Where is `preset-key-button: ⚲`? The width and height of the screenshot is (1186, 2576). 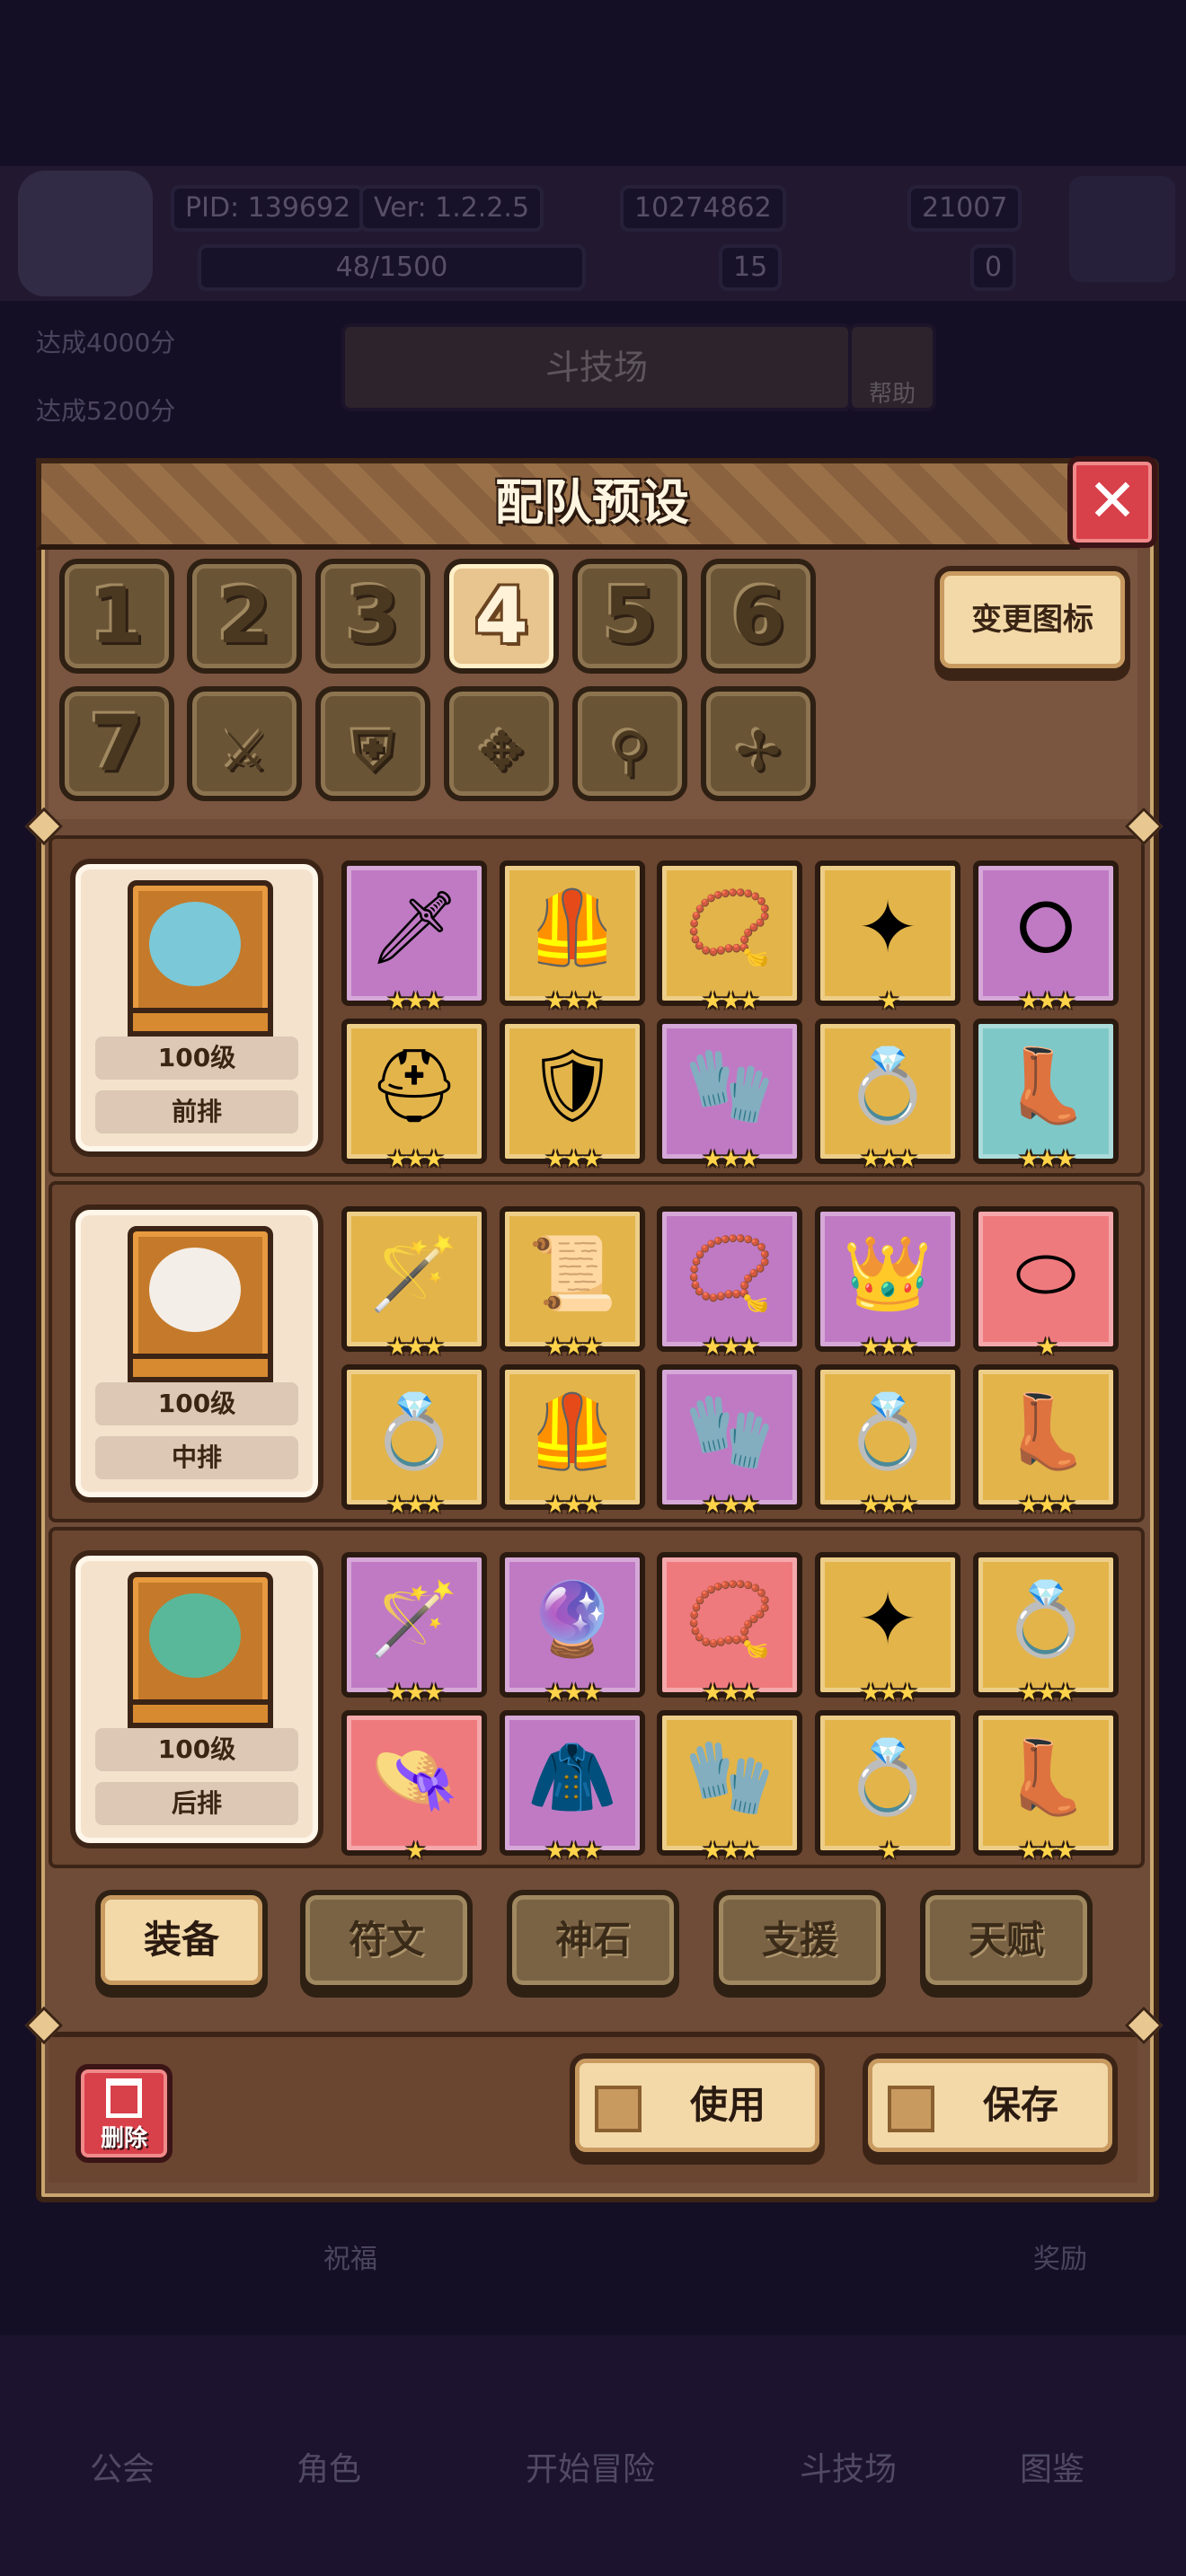 preset-key-button: ⚲ is located at coordinates (629, 743).